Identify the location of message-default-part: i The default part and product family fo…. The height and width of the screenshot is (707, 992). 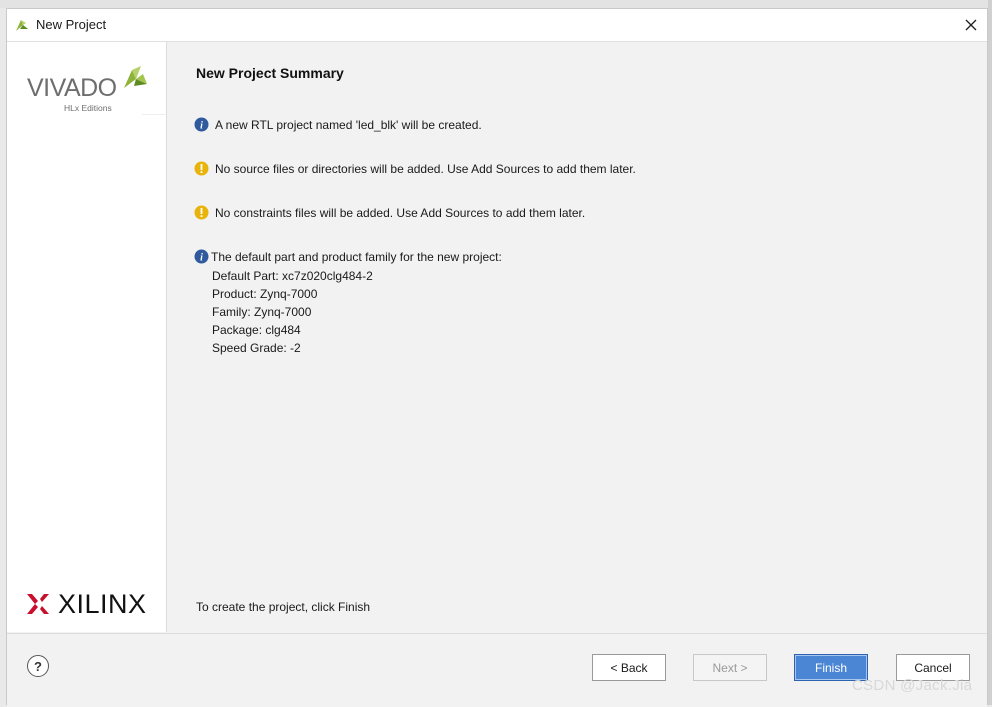
(348, 256).